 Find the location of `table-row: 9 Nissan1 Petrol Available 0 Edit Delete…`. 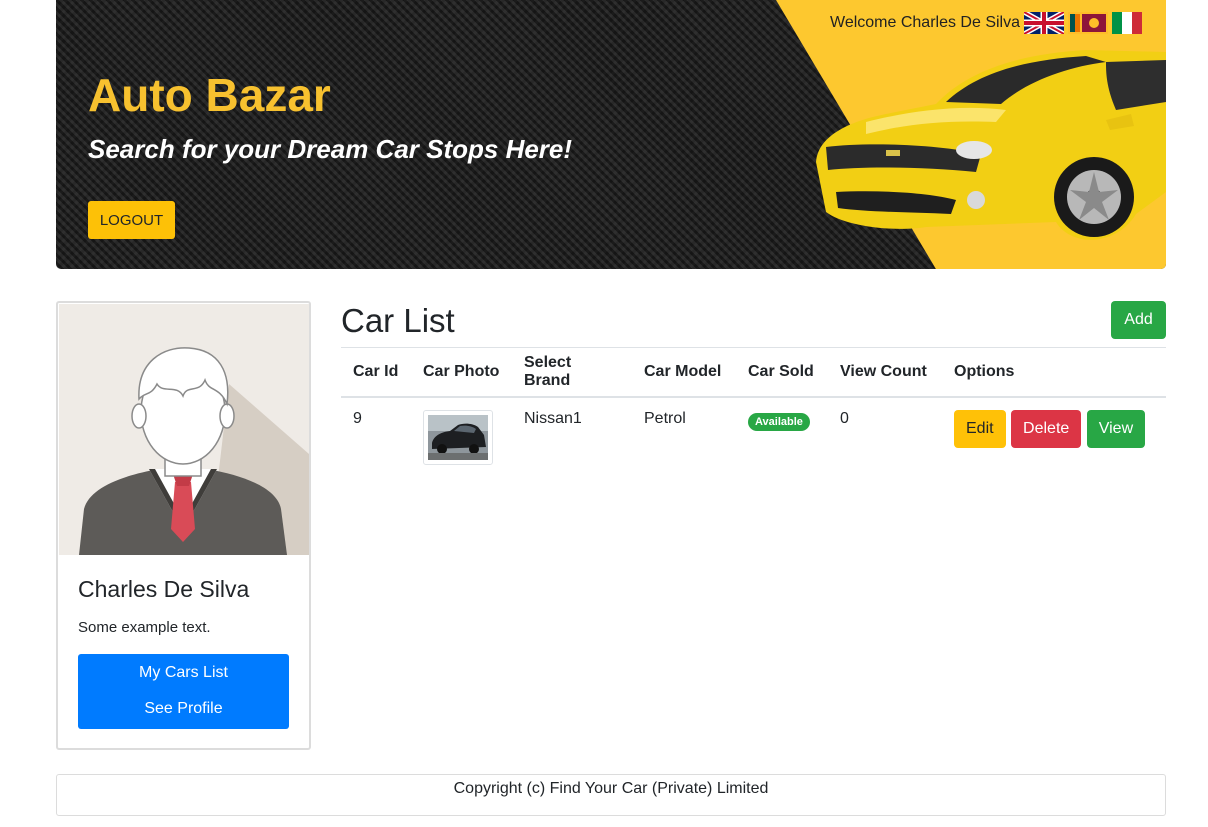

table-row: 9 Nissan1 Petrol Available 0 Edit Delete… is located at coordinates (753, 438).